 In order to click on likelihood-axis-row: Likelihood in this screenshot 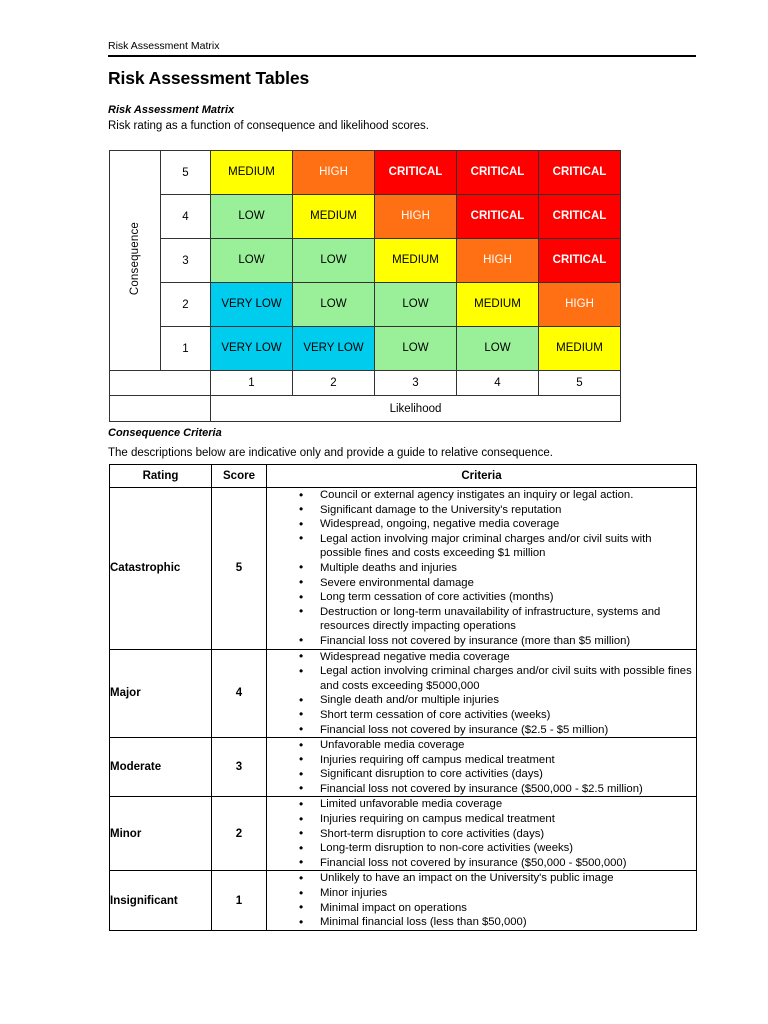, I will do `click(365, 408)`.